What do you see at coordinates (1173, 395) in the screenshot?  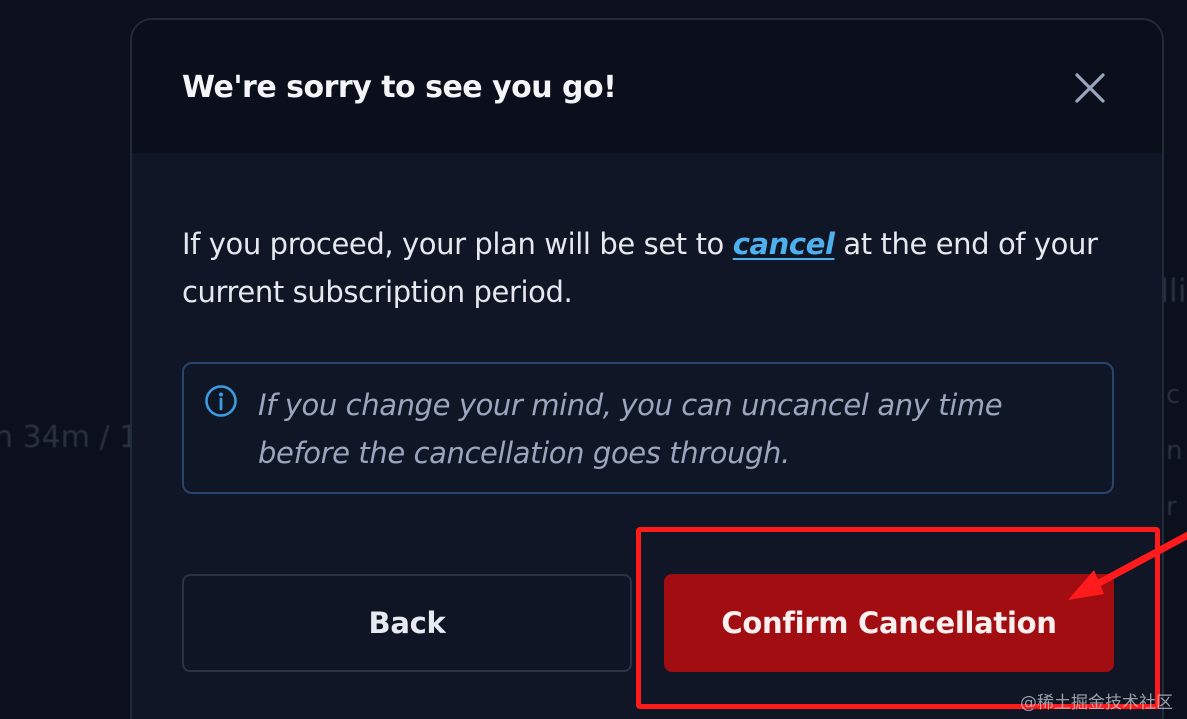 I see `background-text-fragment: c` at bounding box center [1173, 395].